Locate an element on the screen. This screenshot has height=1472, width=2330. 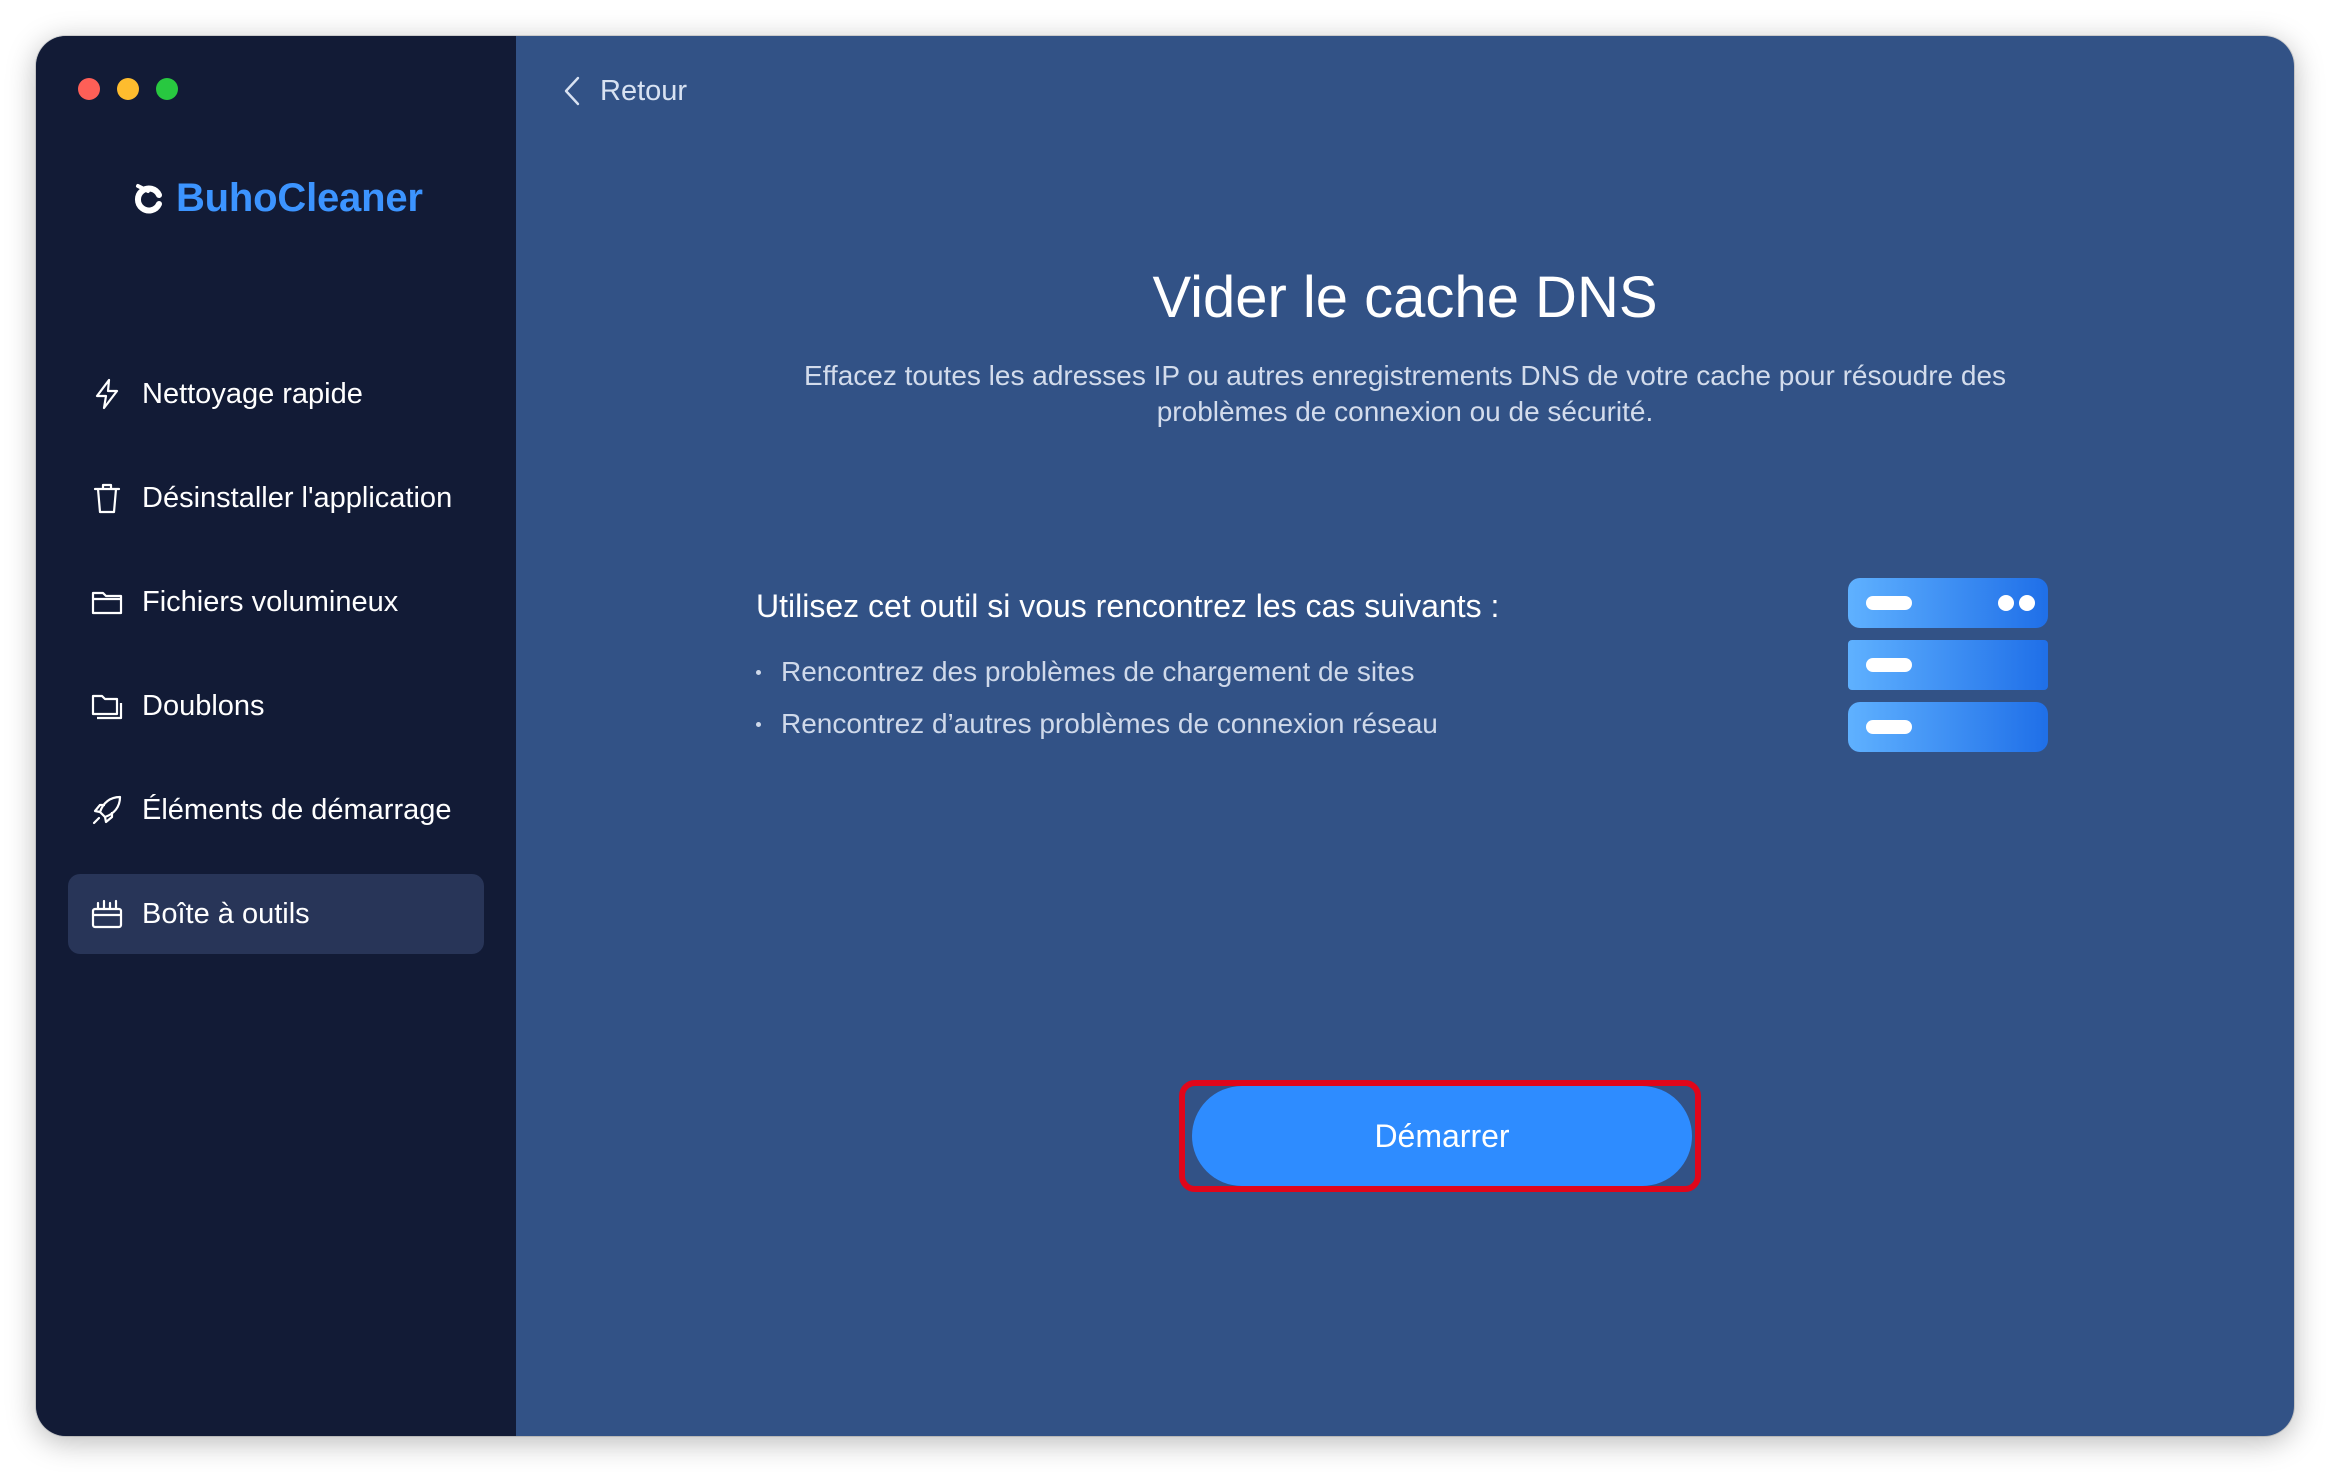
sidebar-item-label: Éléments de démarrage is located at coordinates (297, 809).